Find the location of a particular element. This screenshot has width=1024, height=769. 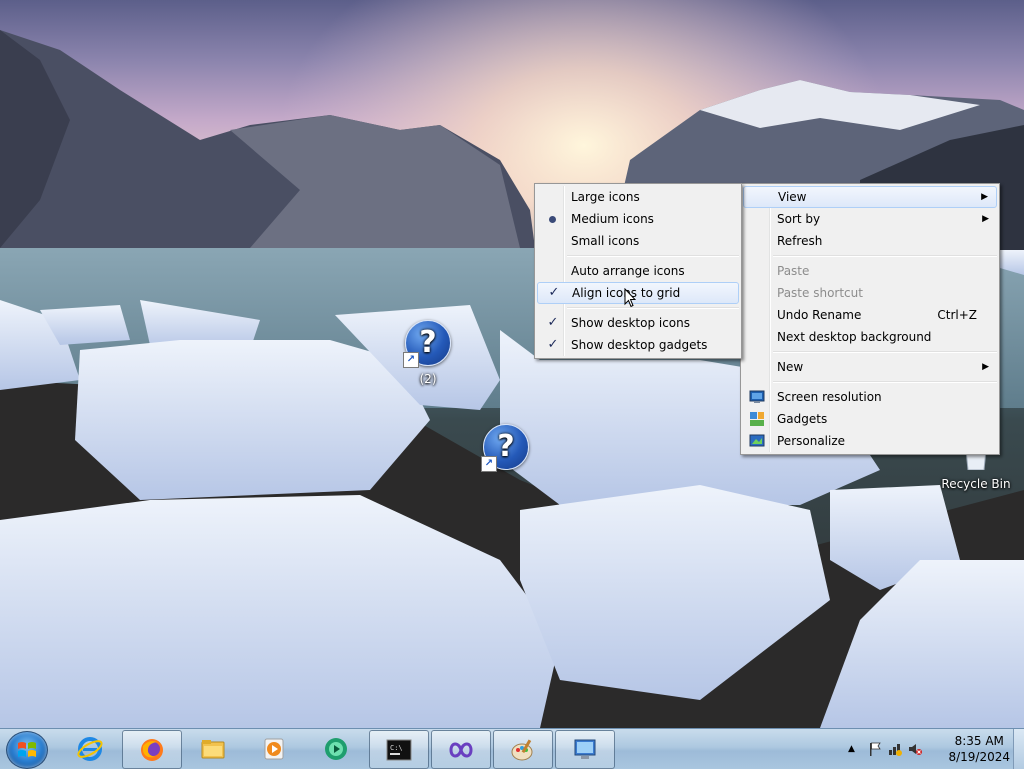

menu-item-label: Sort by is located at coordinates (799, 219).